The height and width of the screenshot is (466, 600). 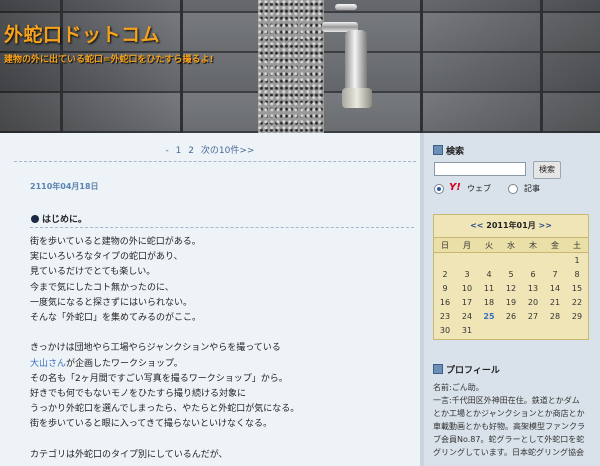 I want to click on post-line-rest: が企画したワークショップ。, so click(x=124, y=363).